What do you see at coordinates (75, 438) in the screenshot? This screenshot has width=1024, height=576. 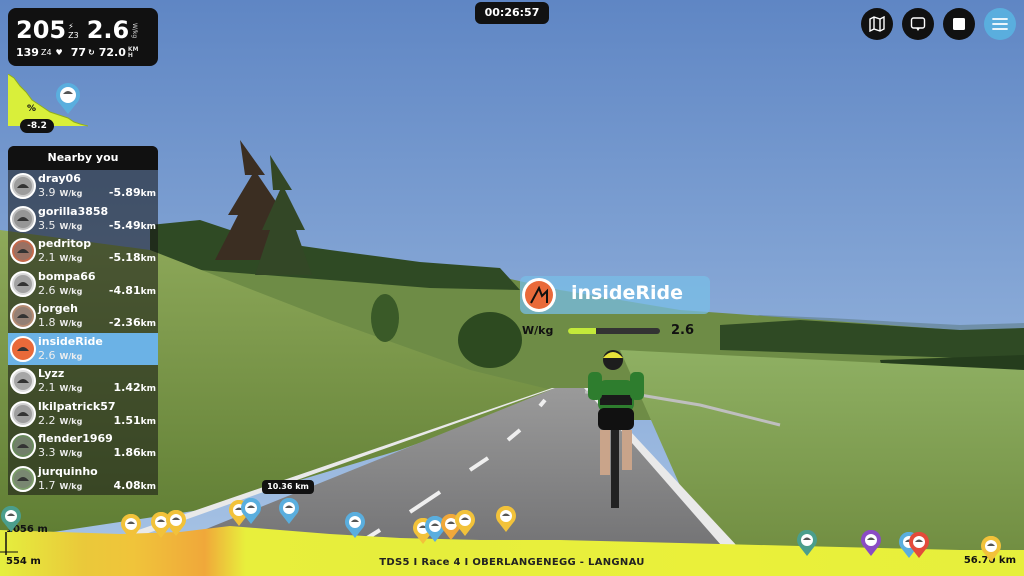 I see `nearby-rider-name: flender1969` at bounding box center [75, 438].